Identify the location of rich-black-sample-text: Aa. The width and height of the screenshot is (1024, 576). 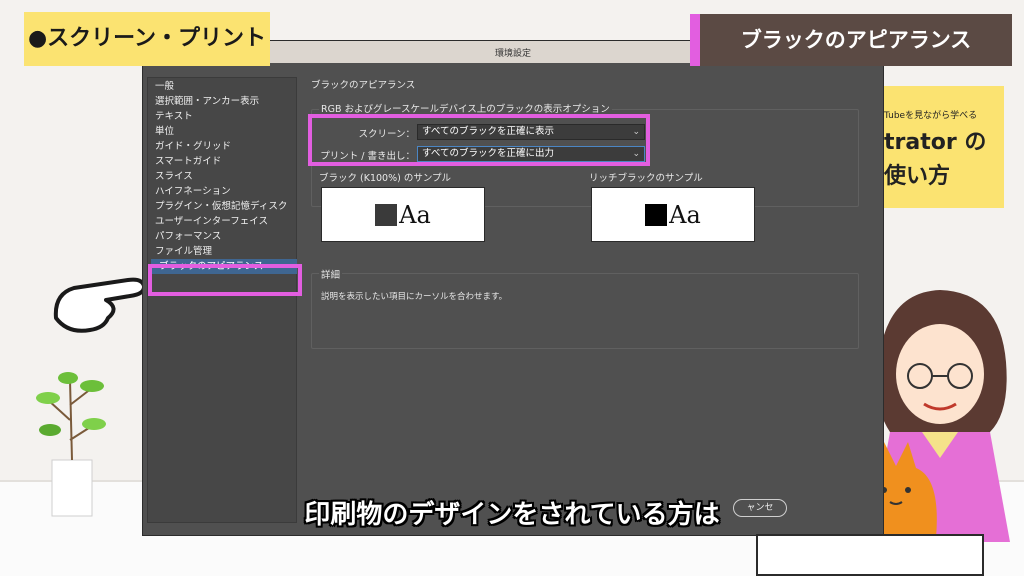
(685, 214).